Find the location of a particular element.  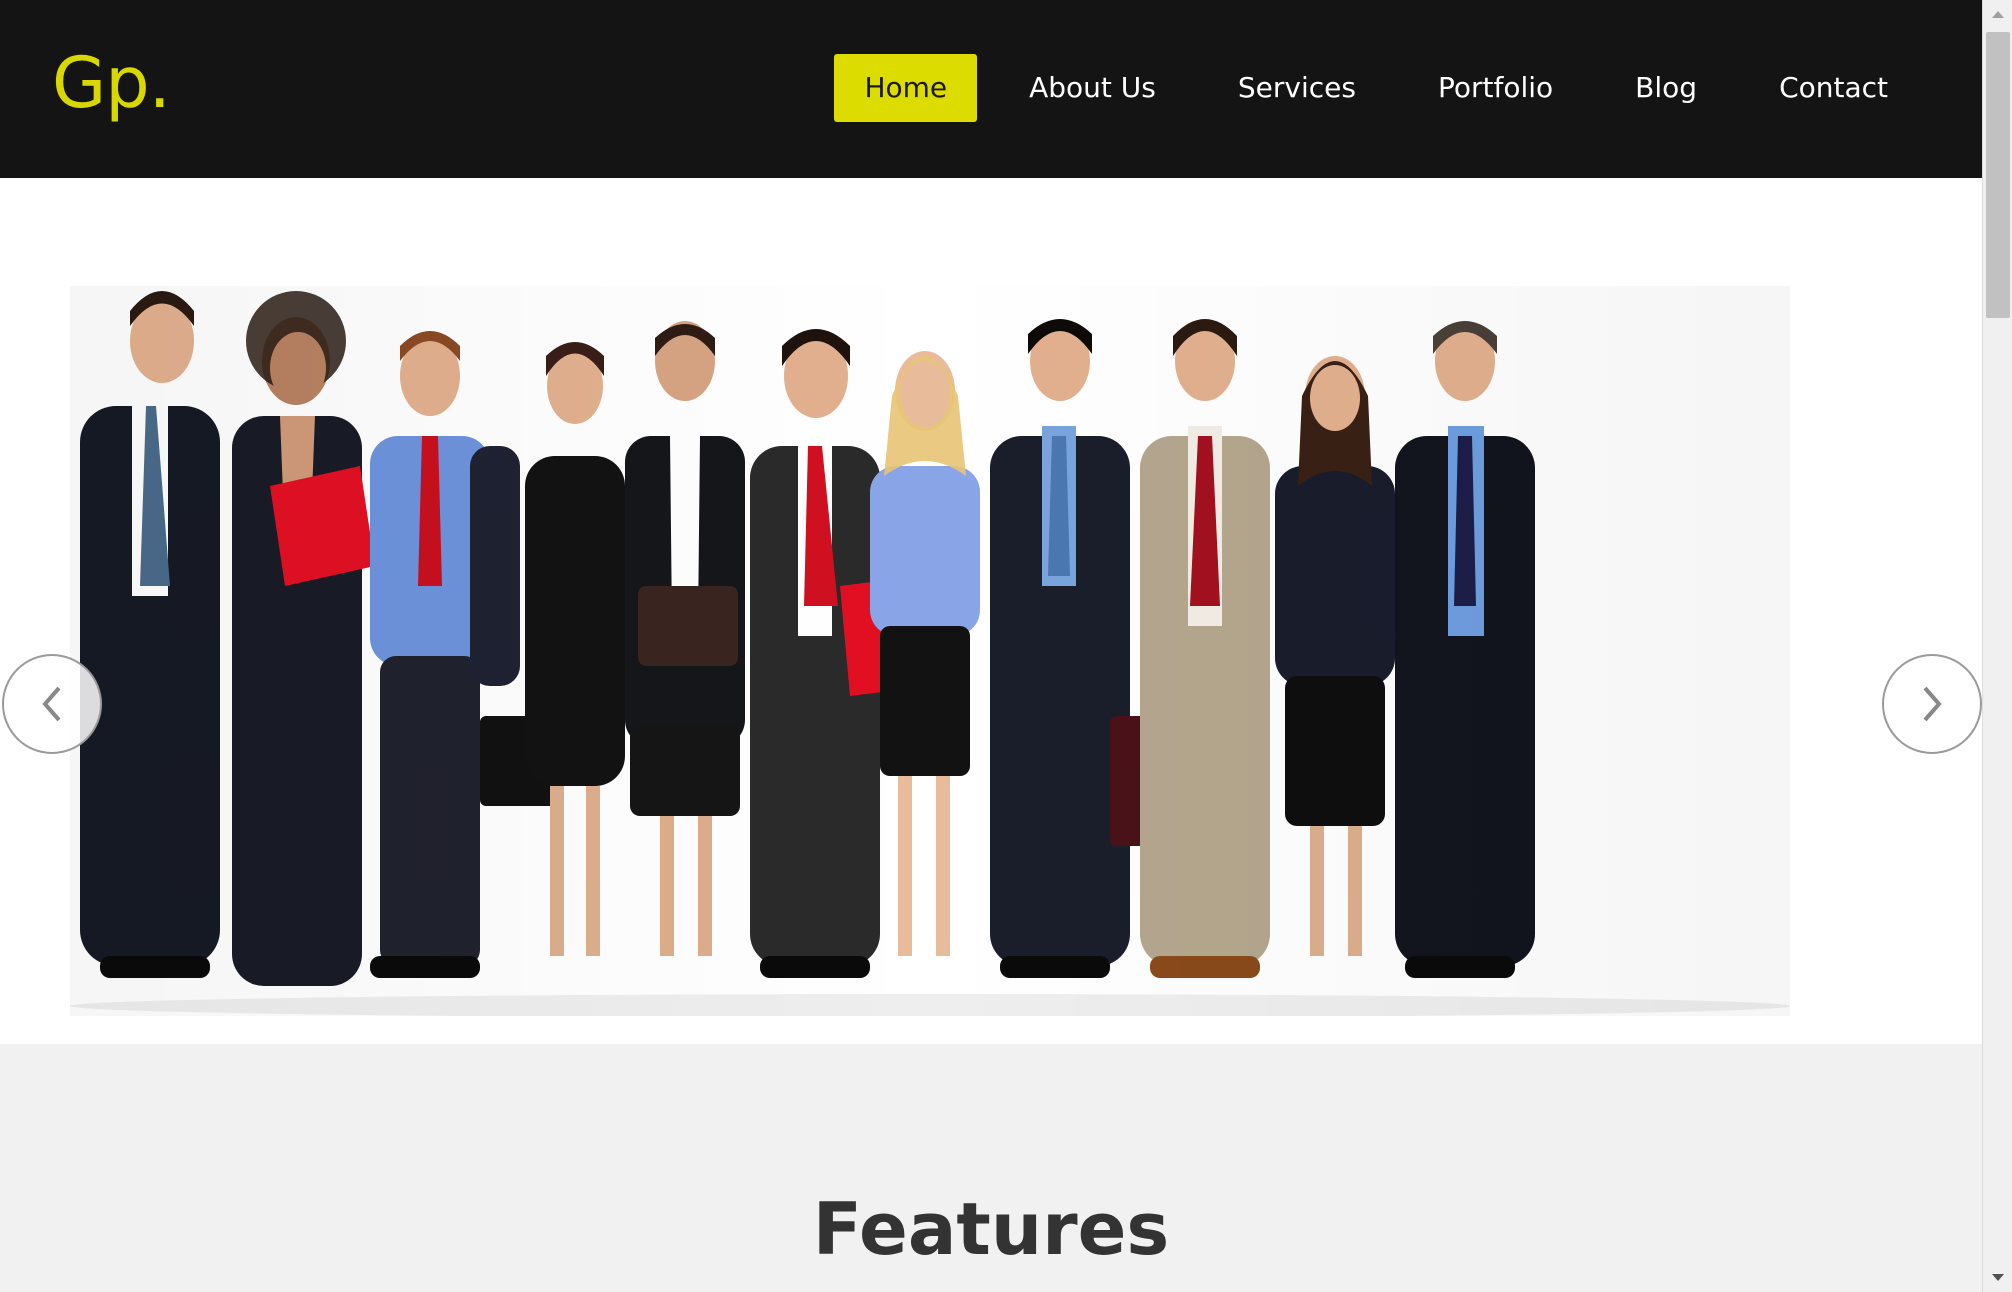

nav-item-blog: Blog is located at coordinates (1666, 88).